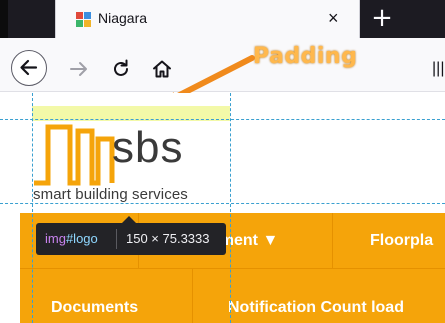 The image size is (445, 323). I want to click on tooltip-dimensions: 150 × 75.3333, so click(168, 238).